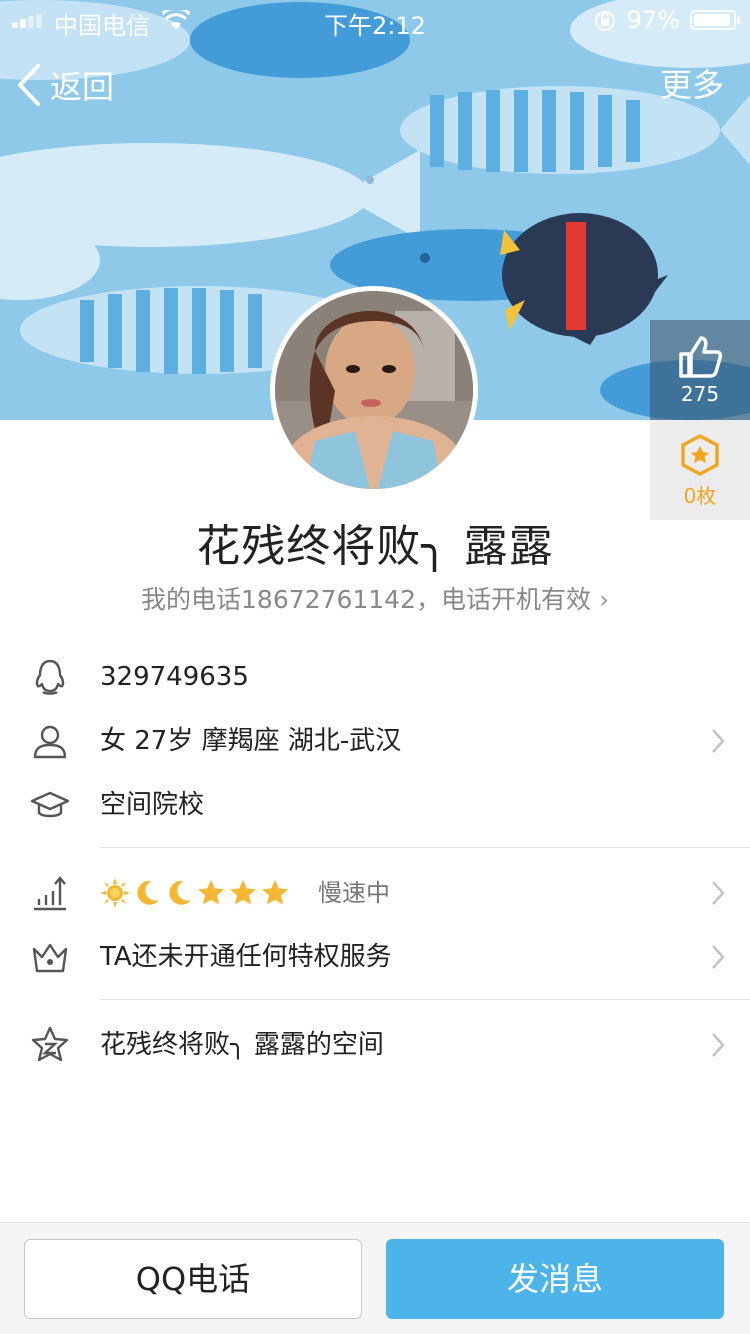  I want to click on signature-text: 我的电话18672761142，电话开机有效, so click(366, 599).